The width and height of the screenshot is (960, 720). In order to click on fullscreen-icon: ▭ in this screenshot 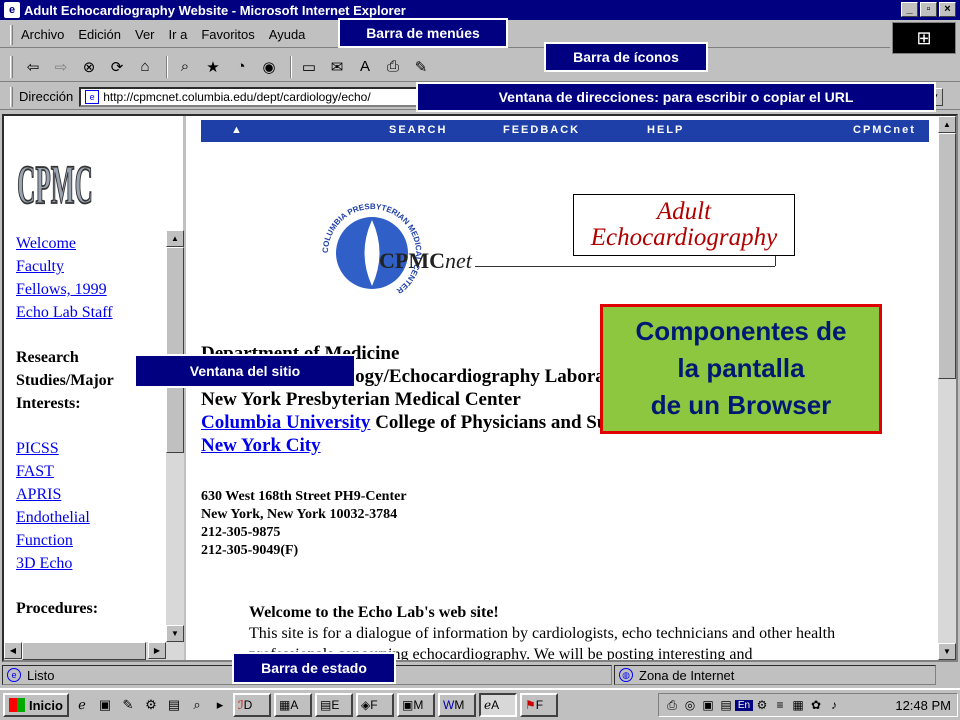, I will do `click(309, 67)`.